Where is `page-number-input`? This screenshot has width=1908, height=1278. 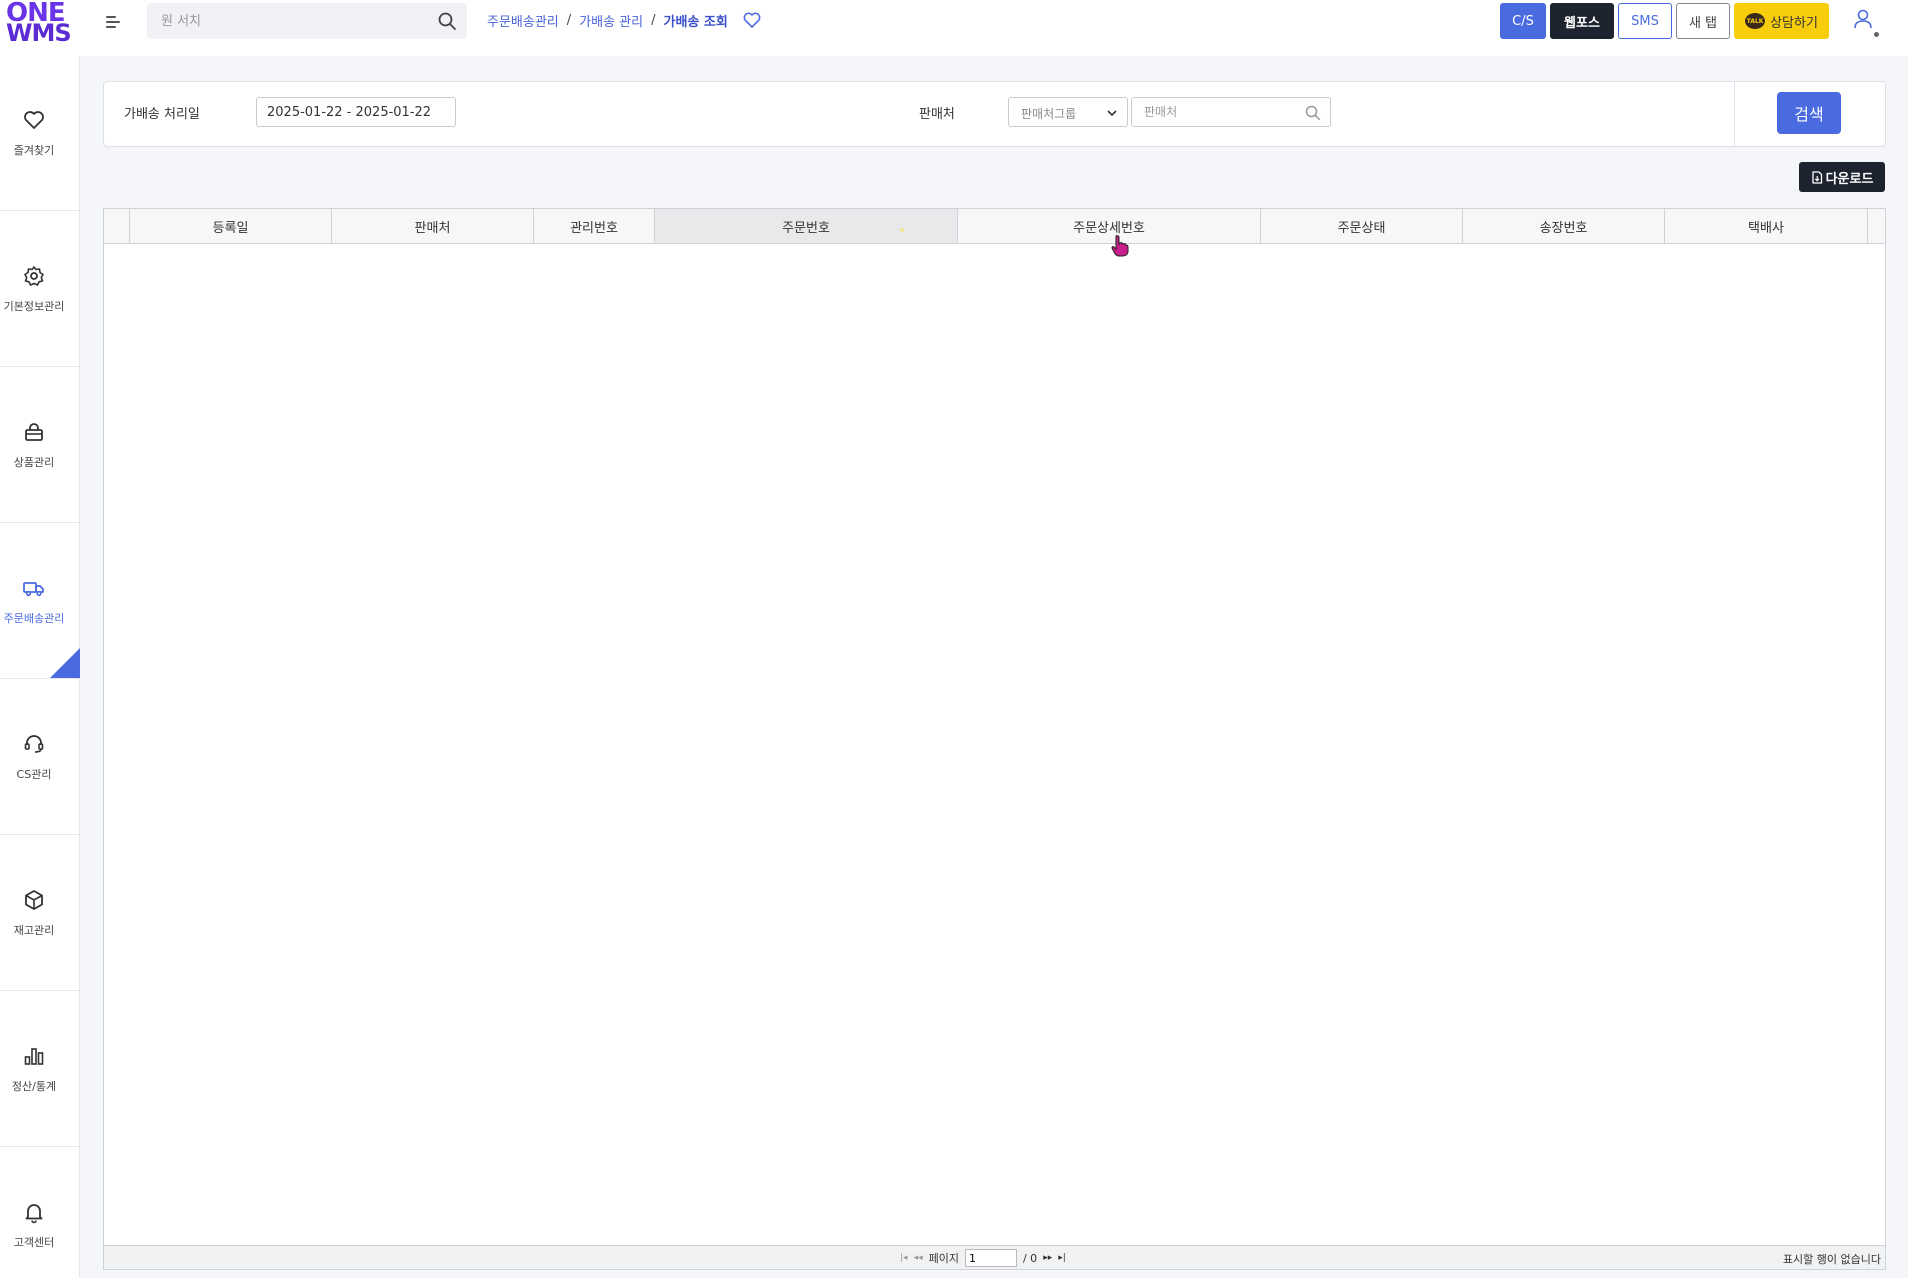
page-number-input is located at coordinates (990, 1258).